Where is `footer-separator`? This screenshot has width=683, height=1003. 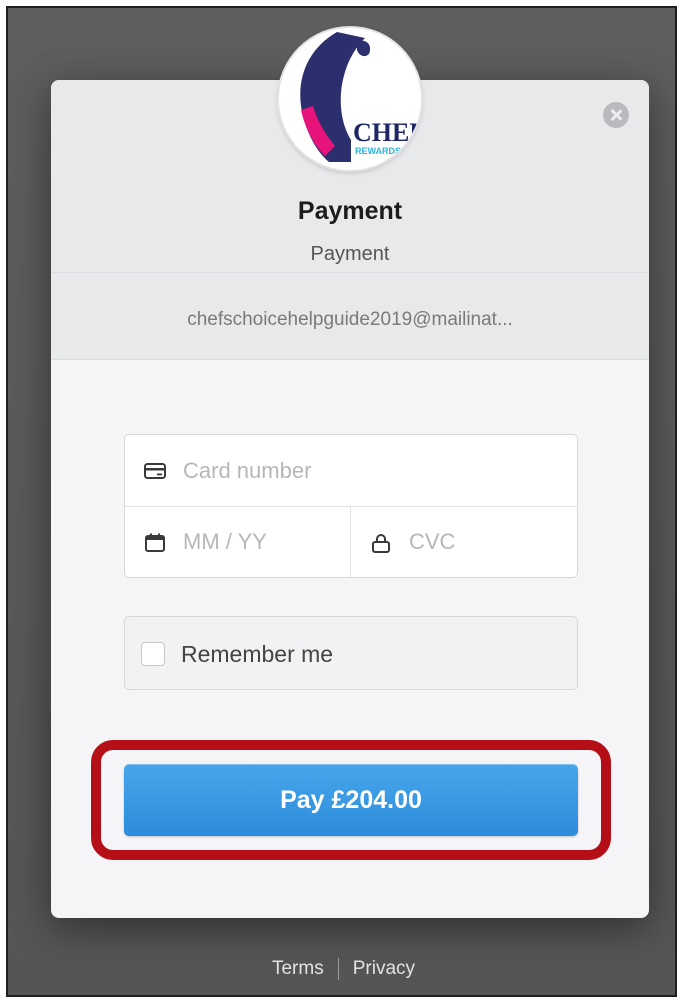 footer-separator is located at coordinates (338, 969).